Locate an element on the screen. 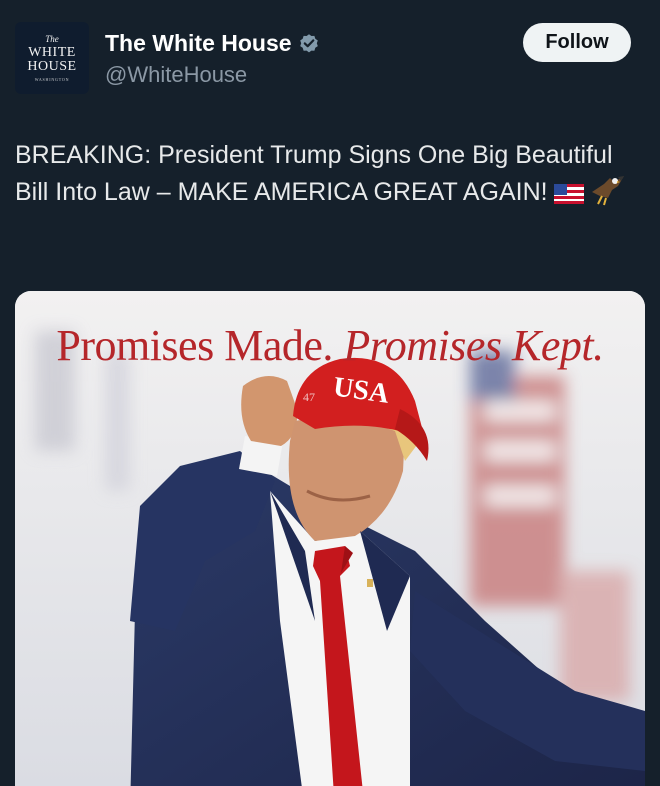  follow-button: Follow is located at coordinates (577, 42).